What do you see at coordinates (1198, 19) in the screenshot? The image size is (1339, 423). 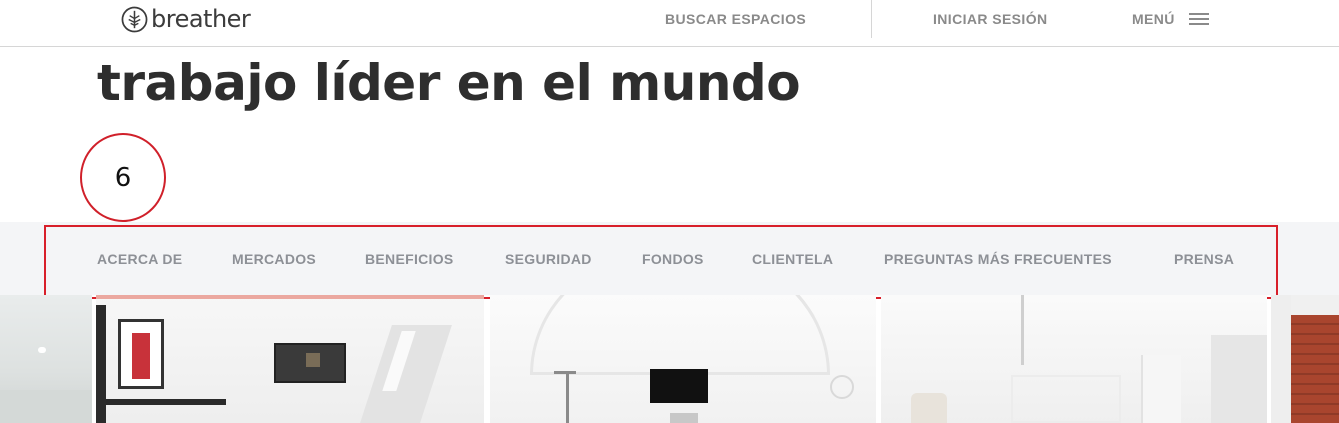 I see `hamburger-icon` at bounding box center [1198, 19].